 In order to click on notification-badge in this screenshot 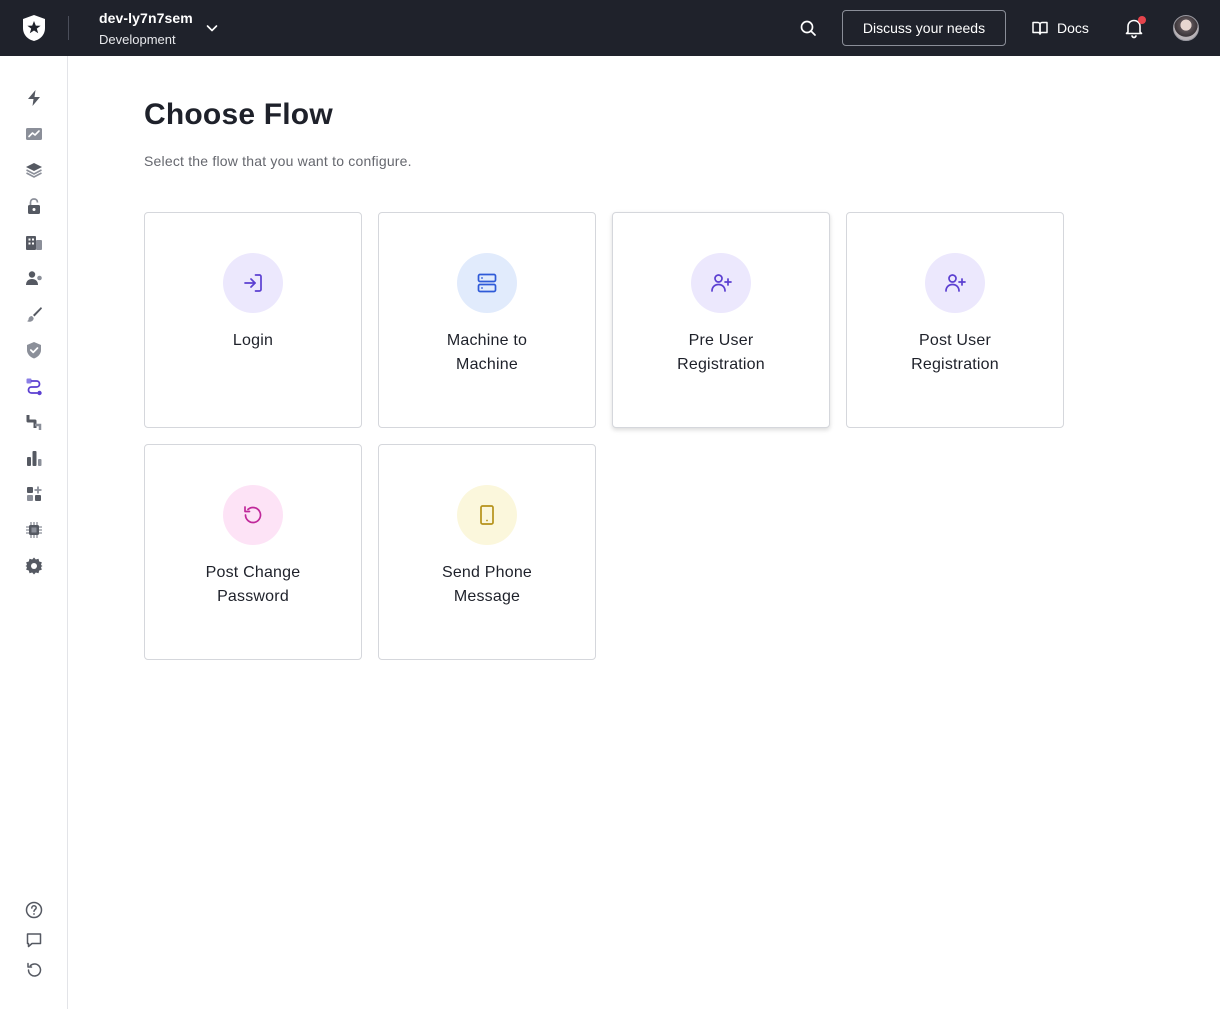, I will do `click(1142, 20)`.